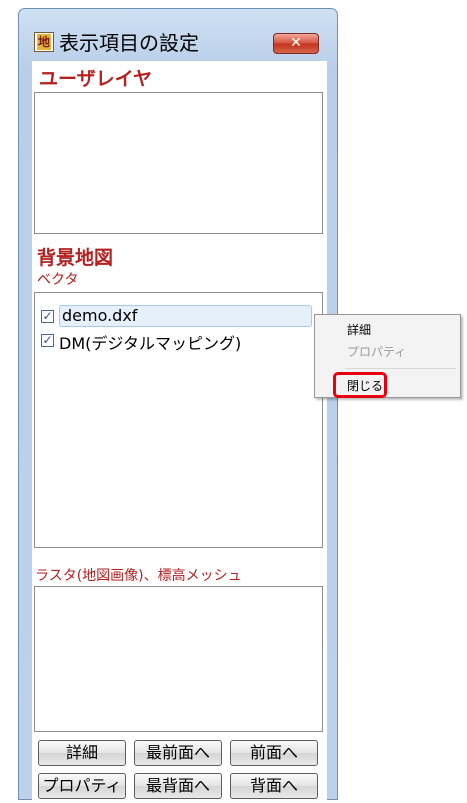  I want to click on title-bar: 地 表示項目の設定 ✕, so click(178, 35).